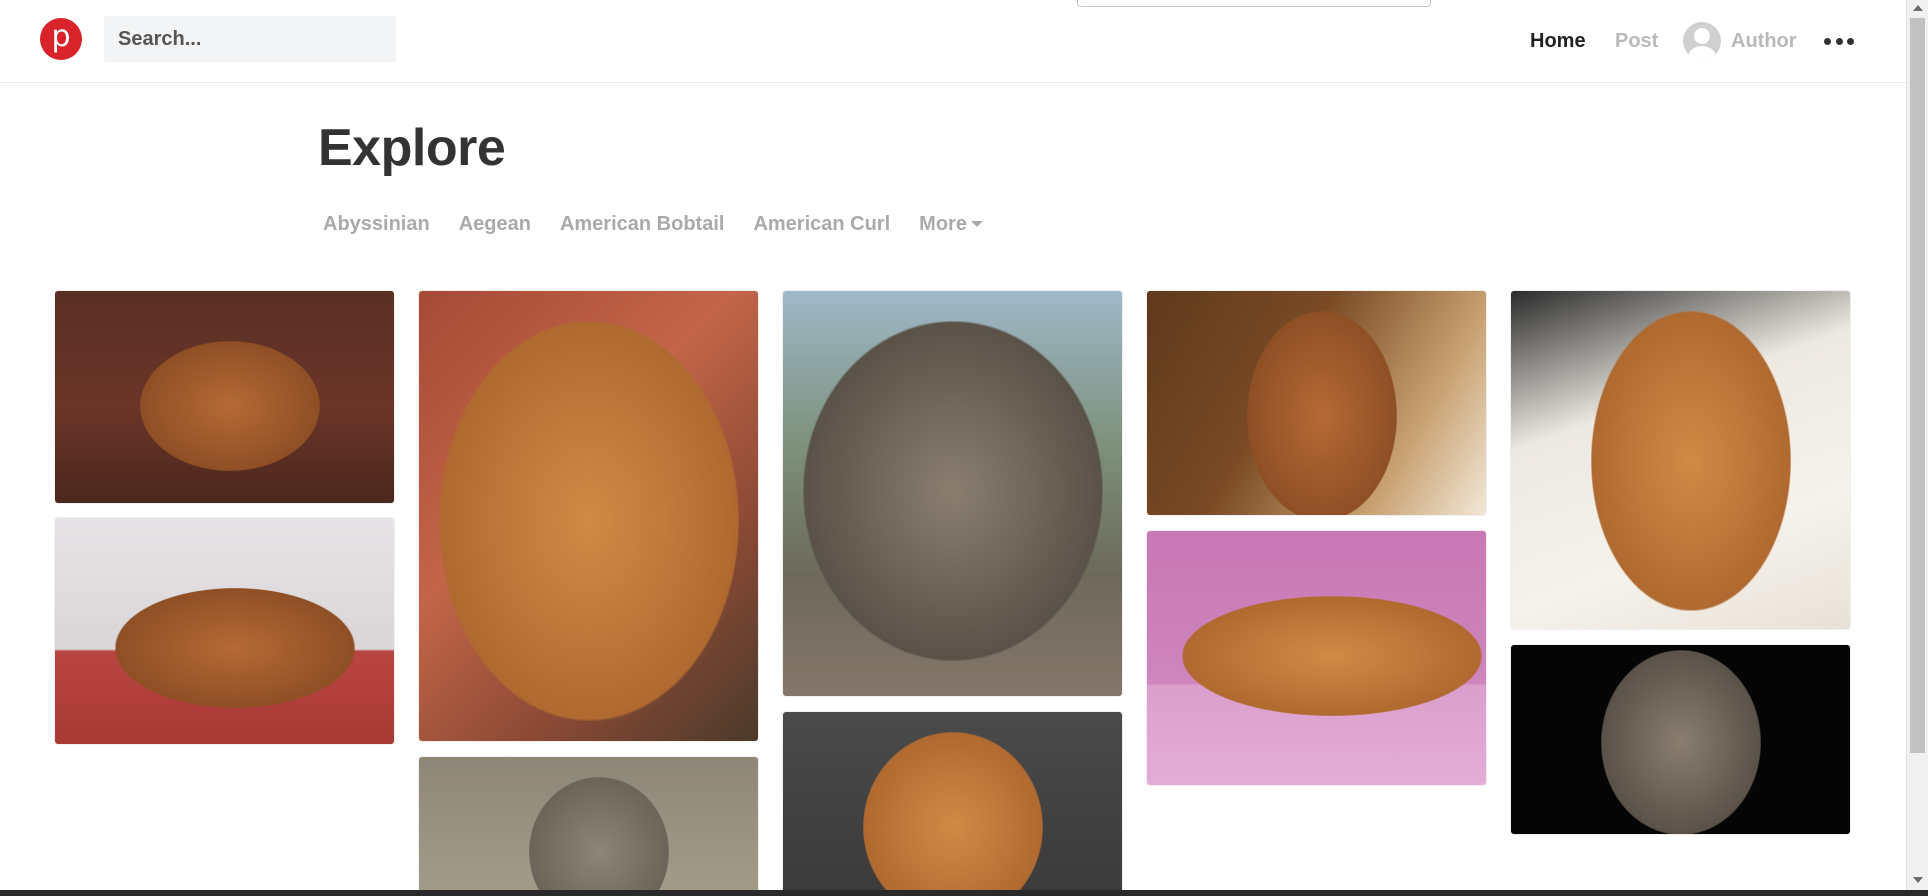  I want to click on nav-post-label: Post, so click(1637, 40).